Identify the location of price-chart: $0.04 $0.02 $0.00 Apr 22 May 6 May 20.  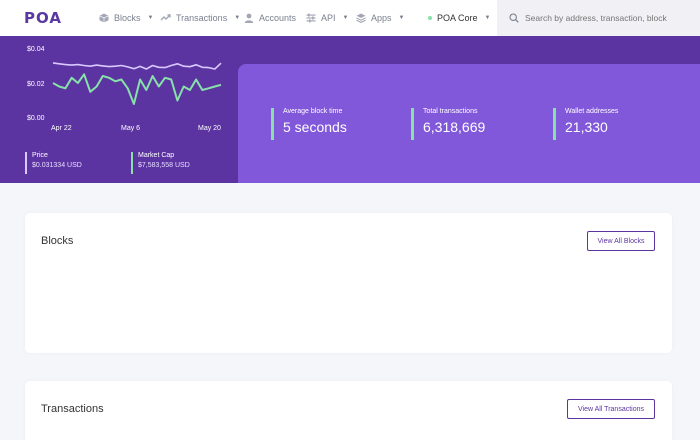
(124, 89).